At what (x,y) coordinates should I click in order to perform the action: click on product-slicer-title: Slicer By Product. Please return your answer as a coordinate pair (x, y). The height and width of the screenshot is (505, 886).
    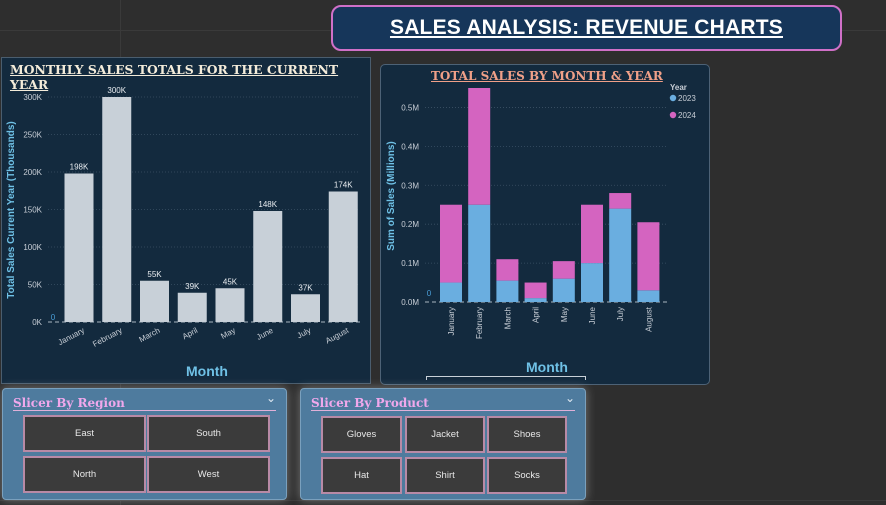
    Looking at the image, I should click on (370, 403).